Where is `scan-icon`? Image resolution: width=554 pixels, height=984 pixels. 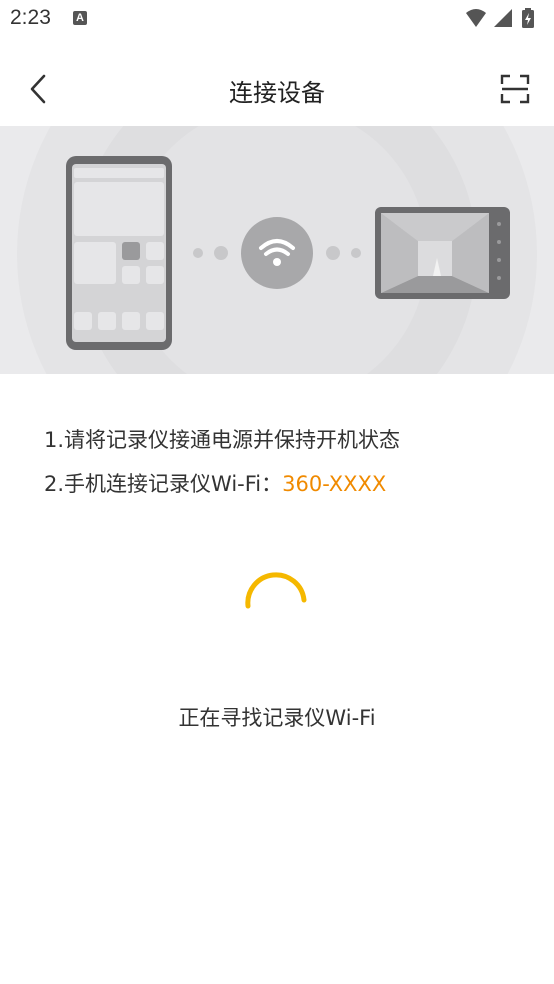 scan-icon is located at coordinates (515, 89).